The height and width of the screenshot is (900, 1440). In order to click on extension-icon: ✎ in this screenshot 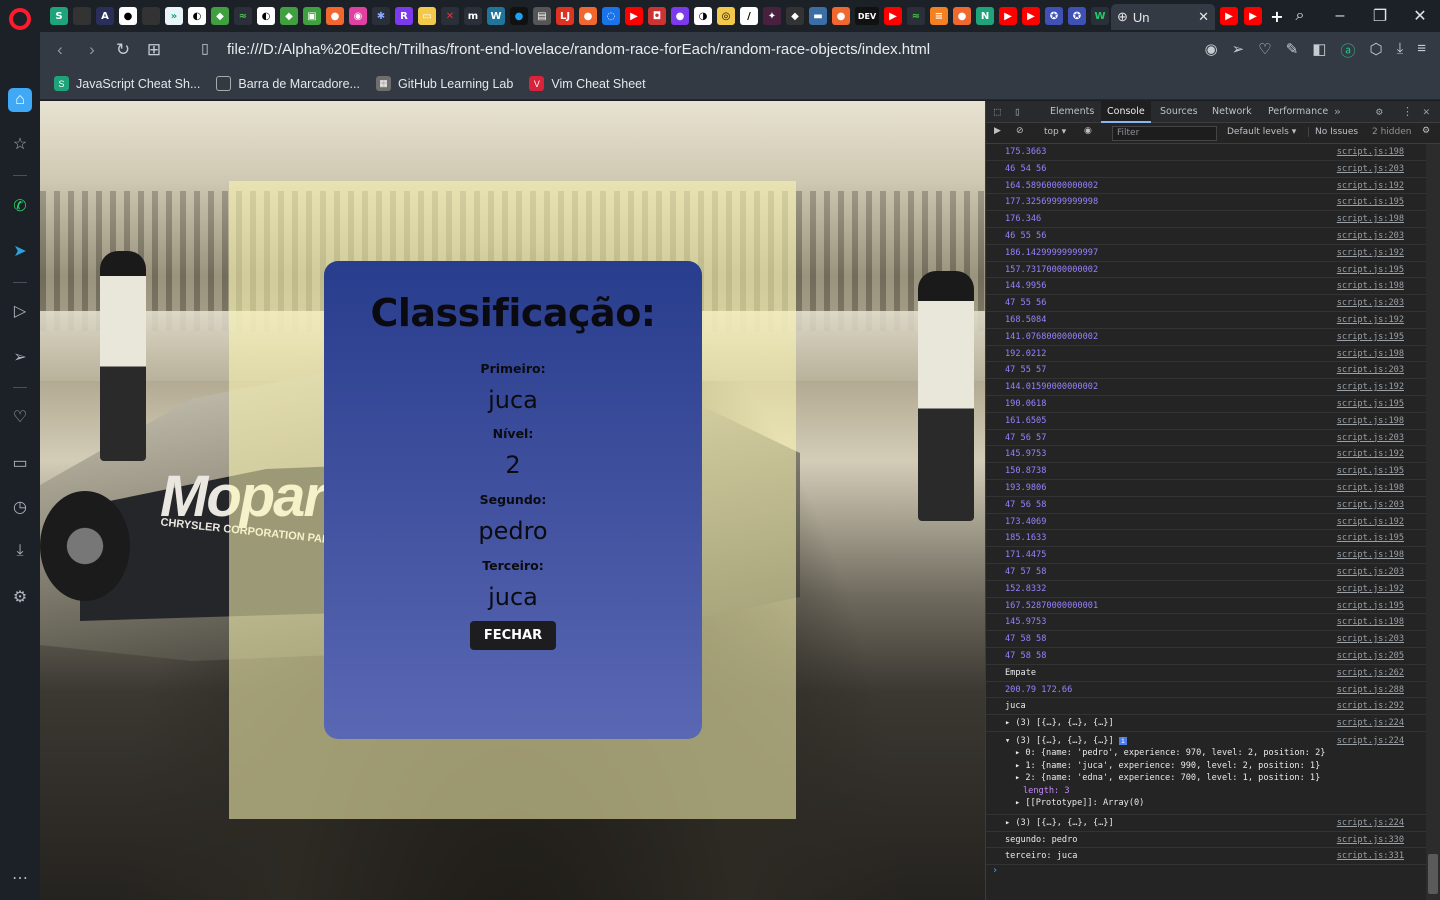, I will do `click(1292, 50)`.